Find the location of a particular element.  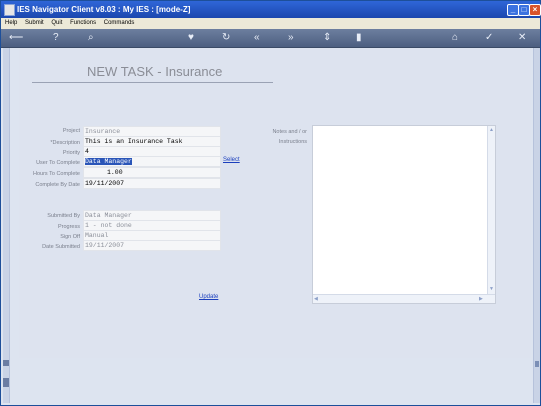

left-side-panel is located at coordinates (6, 225).